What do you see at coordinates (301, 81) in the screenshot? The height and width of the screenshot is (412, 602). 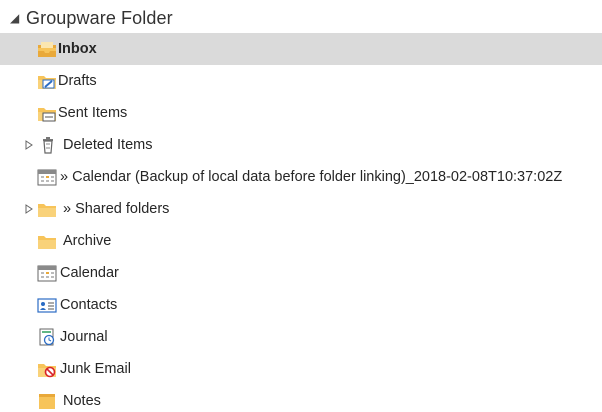 I see `folder-item-drafts: Drafts` at bounding box center [301, 81].